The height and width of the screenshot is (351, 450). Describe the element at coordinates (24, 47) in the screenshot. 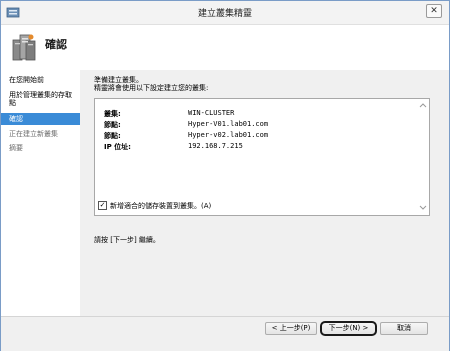

I see `server-cluster-icon` at that location.